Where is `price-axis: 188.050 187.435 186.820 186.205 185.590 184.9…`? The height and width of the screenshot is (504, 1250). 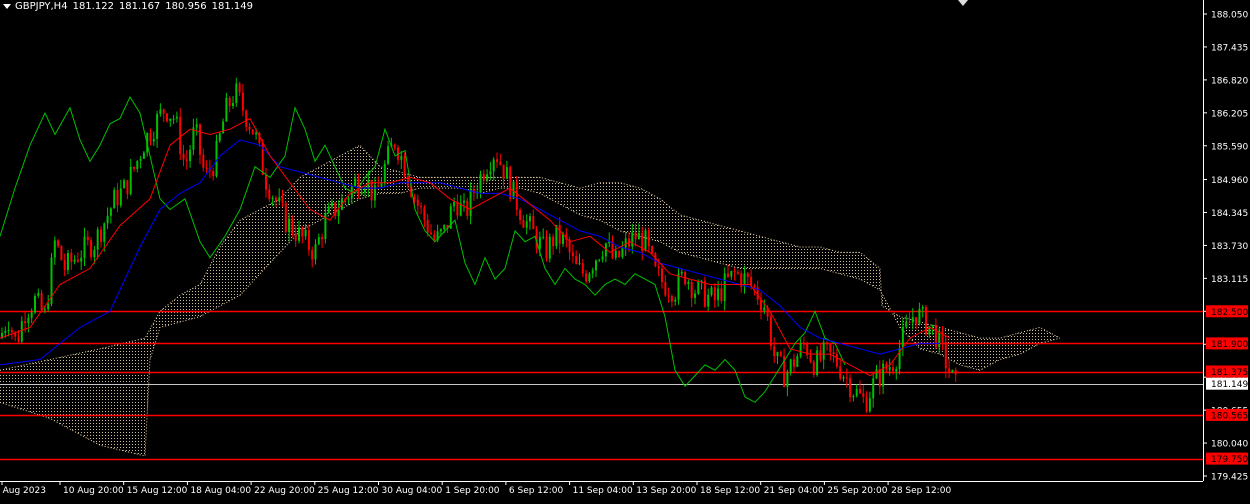
price-axis: 188.050 187.435 186.820 186.205 185.590 184.9… is located at coordinates (1226, 250).